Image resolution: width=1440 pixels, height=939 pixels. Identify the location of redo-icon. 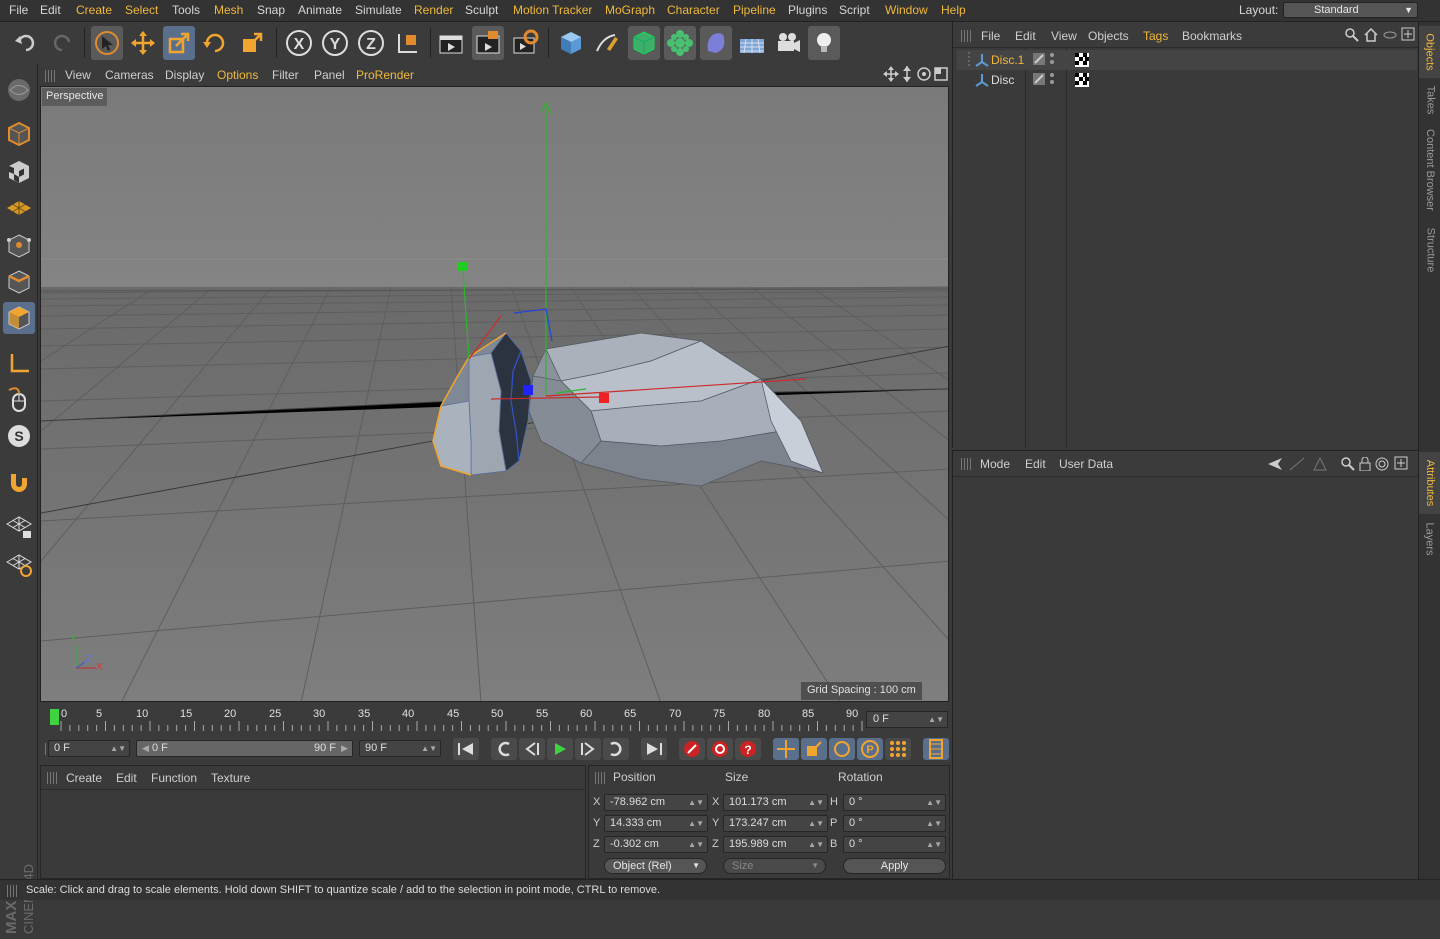
(62, 43).